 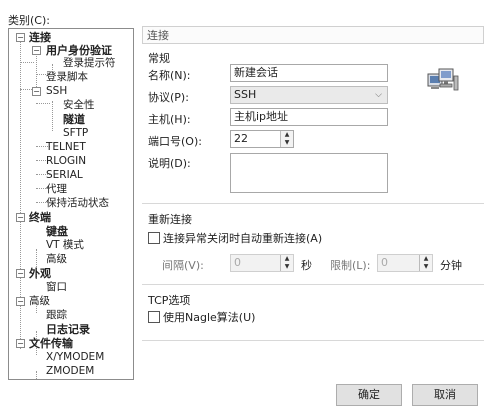 What do you see at coordinates (36, 91) in the screenshot?
I see `collapse-toggle-ssh: −` at bounding box center [36, 91].